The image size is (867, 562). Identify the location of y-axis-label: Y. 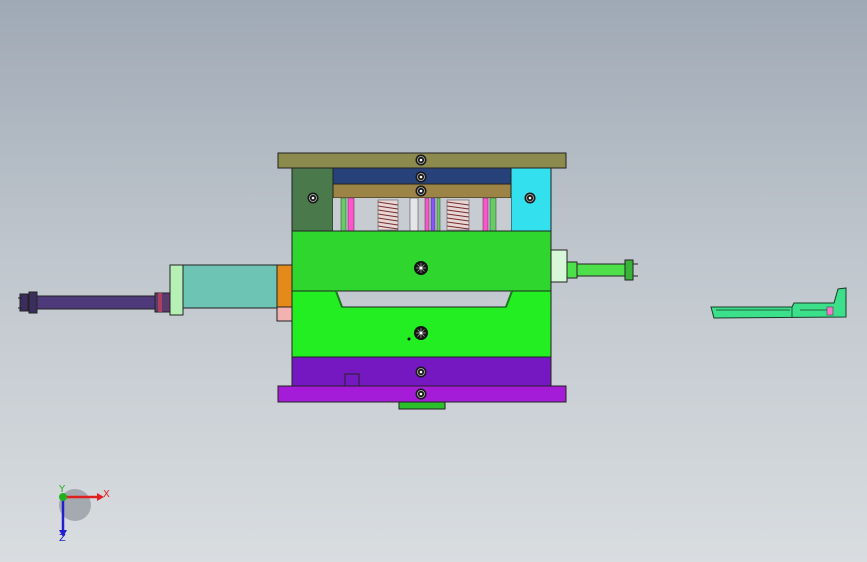
(62, 489).